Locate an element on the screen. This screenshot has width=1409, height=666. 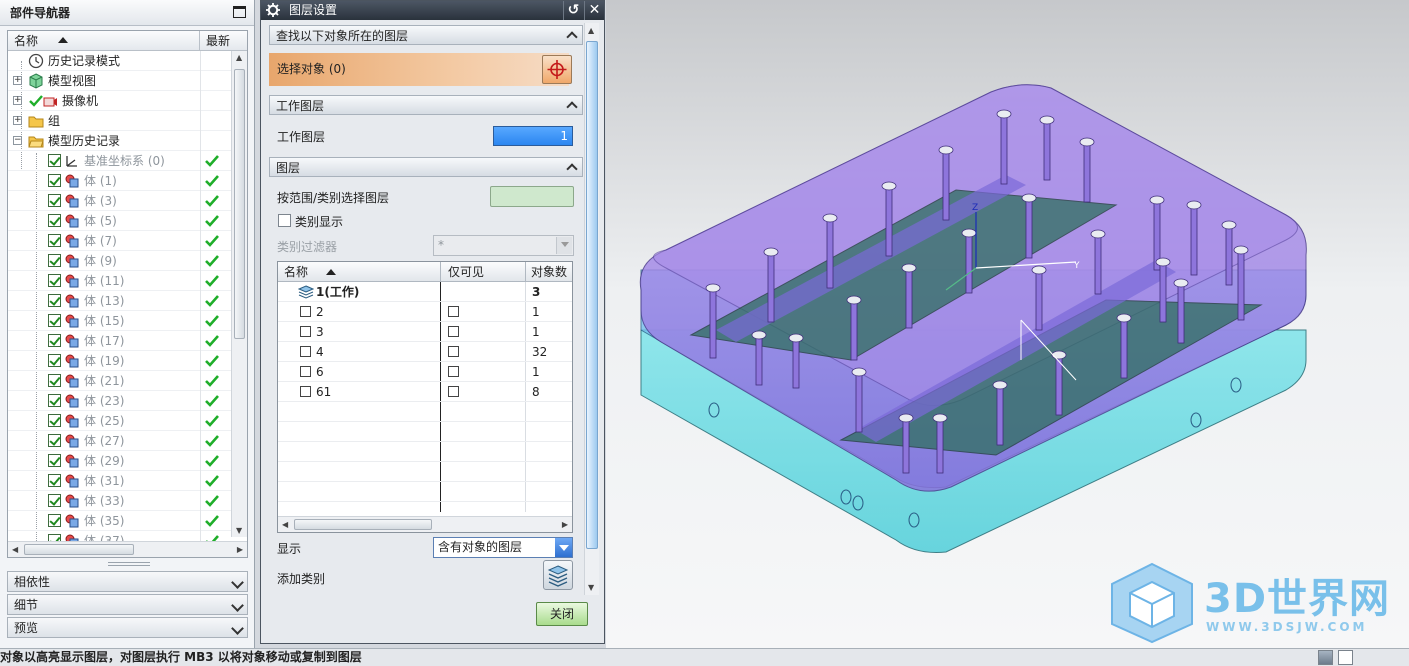
select-object-button is located at coordinates (557, 69).